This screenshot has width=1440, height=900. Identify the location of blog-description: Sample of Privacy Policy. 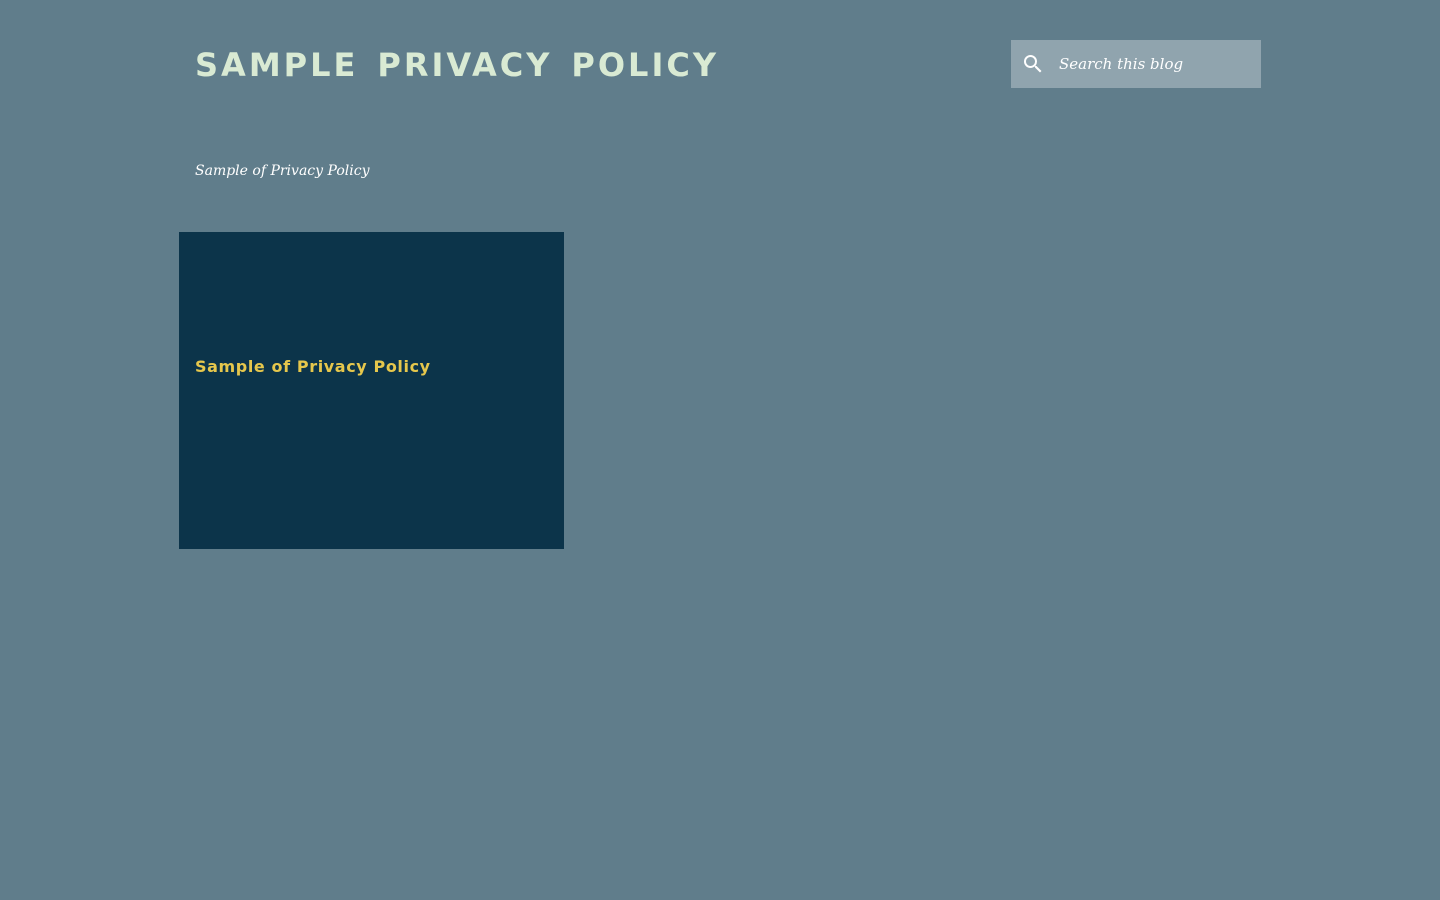
(282, 171).